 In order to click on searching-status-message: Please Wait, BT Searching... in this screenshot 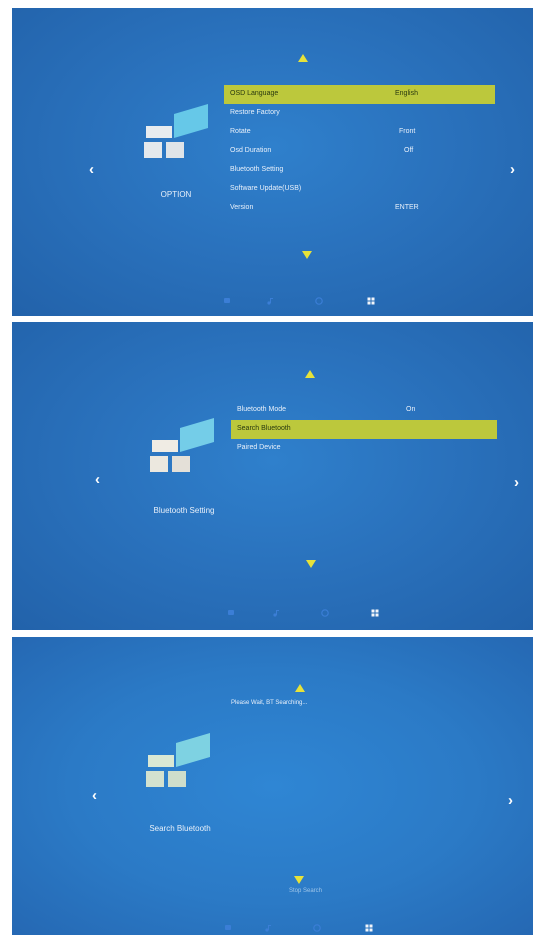, I will do `click(269, 703)`.